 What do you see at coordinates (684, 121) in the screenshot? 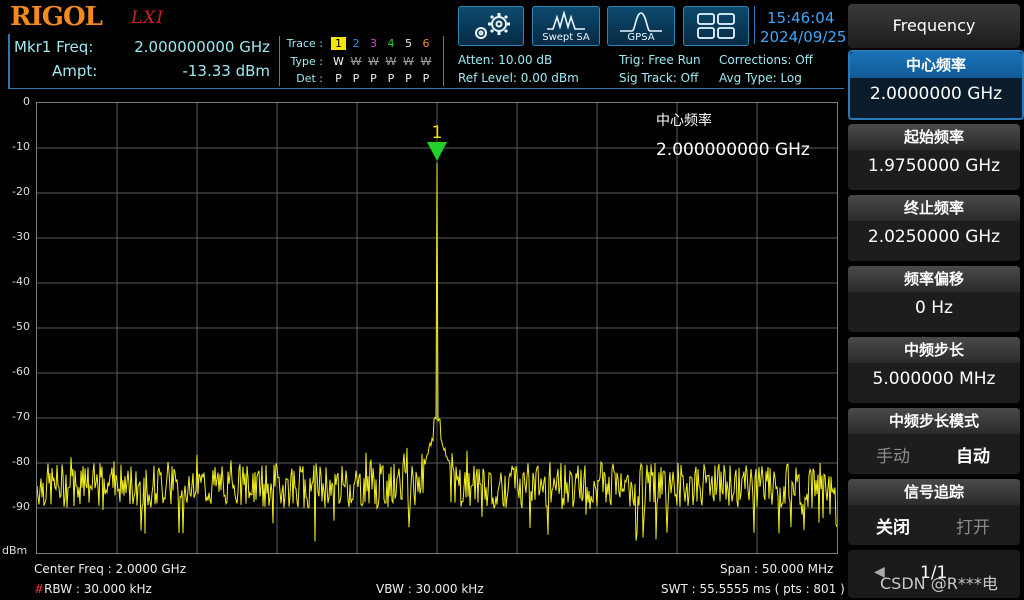
I see `annotation-title: 中心频率` at bounding box center [684, 121].